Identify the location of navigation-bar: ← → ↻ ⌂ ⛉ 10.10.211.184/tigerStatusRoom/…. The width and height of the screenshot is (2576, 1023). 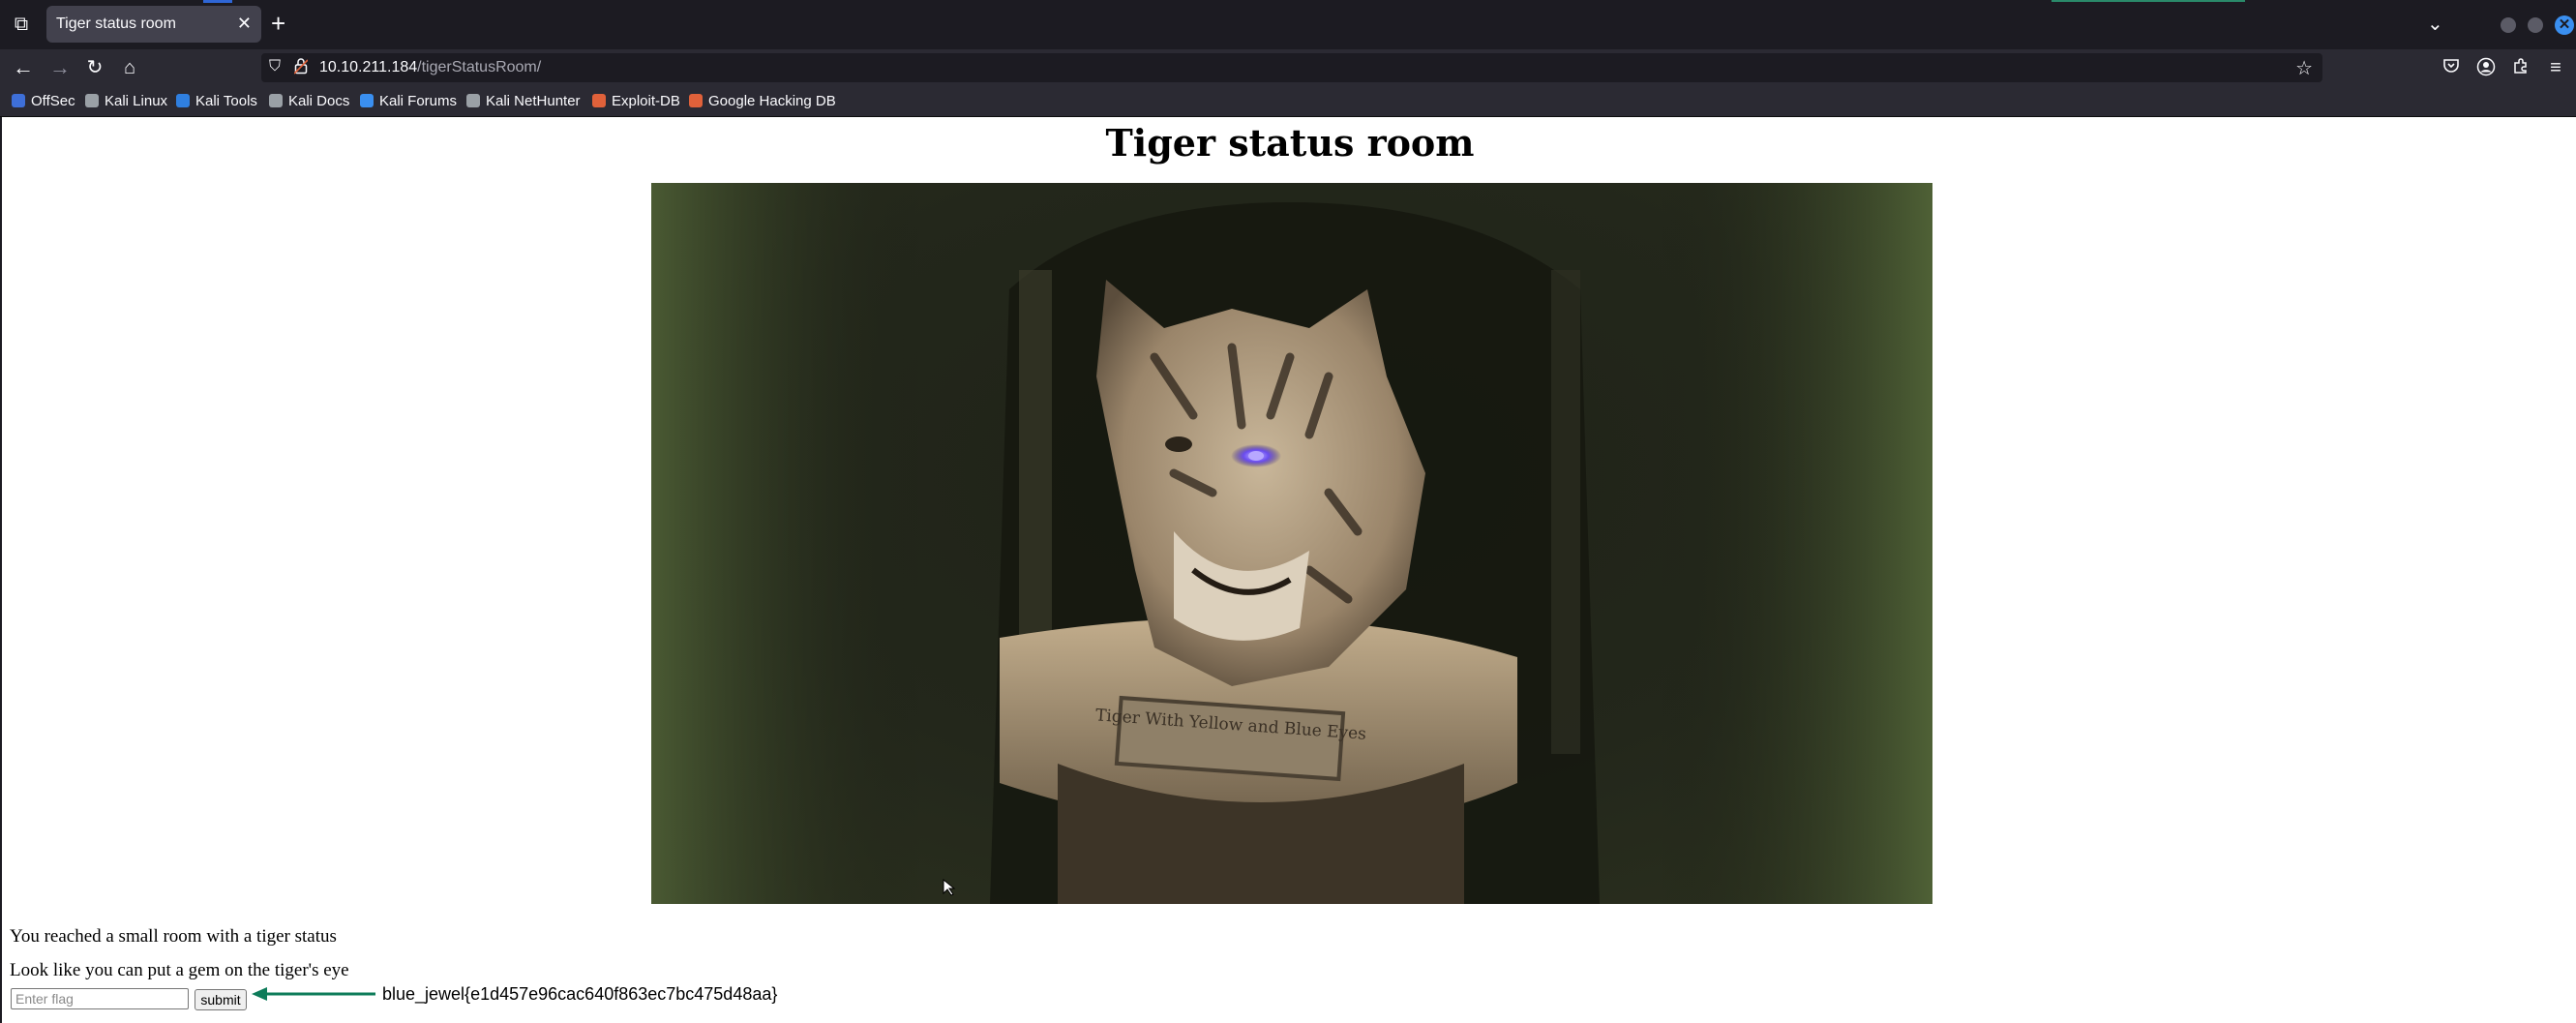
(1288, 67).